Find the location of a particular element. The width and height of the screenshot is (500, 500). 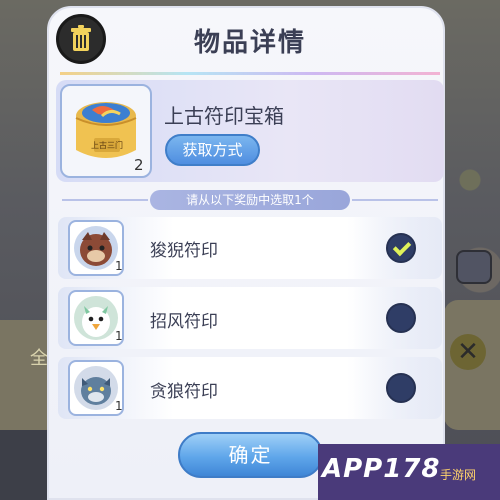

reward-name-1: 狻猊符印 is located at coordinates (184, 251).